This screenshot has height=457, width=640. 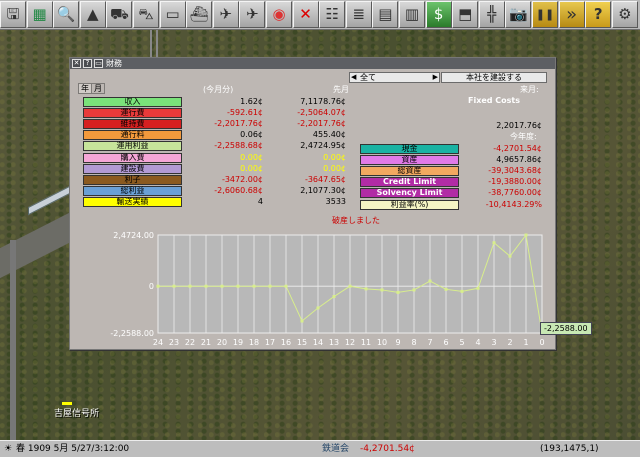 What do you see at coordinates (73, 449) in the screenshot?
I see `status-date: 春 1909 5月 5/27/3:12:00` at bounding box center [73, 449].